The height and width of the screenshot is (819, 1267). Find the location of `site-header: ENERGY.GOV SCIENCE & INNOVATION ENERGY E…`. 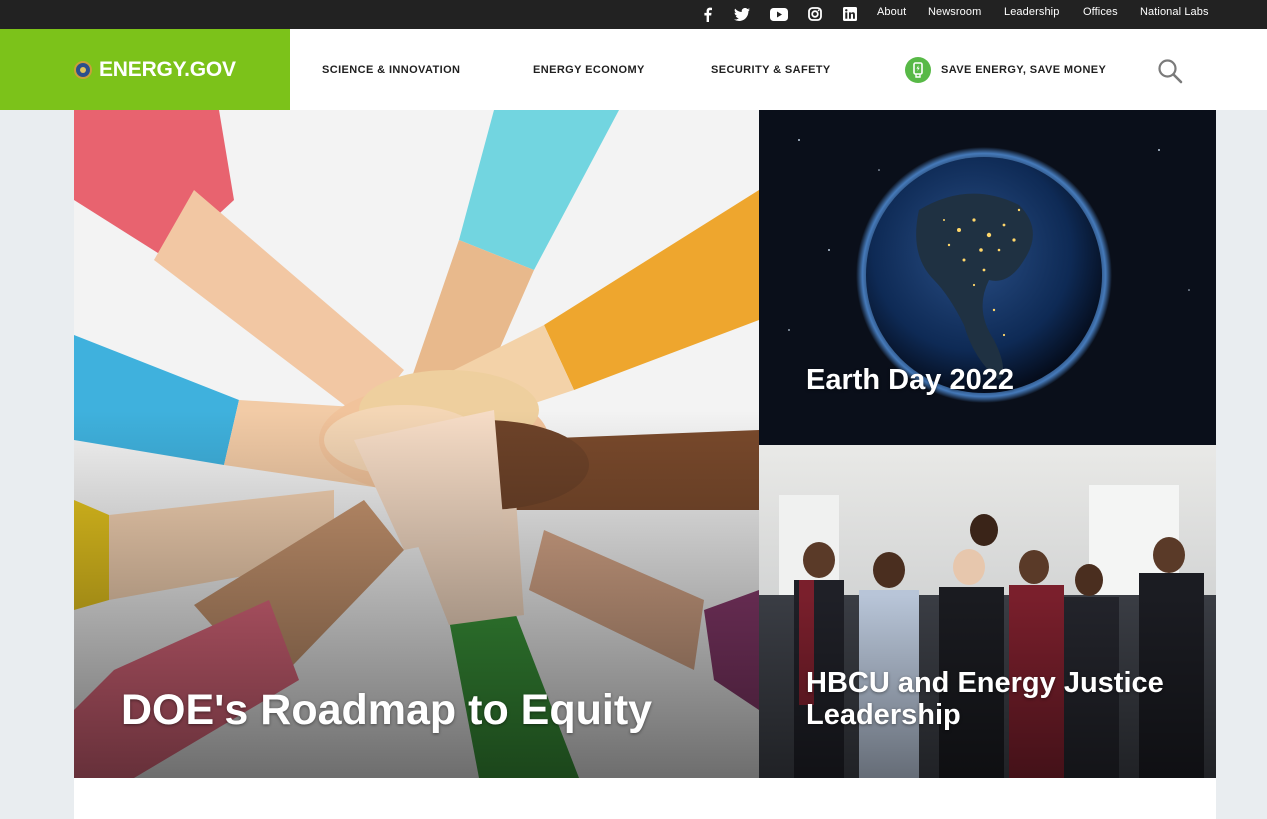

site-header: ENERGY.GOV SCIENCE & INNOVATION ENERGY E… is located at coordinates (633, 69).